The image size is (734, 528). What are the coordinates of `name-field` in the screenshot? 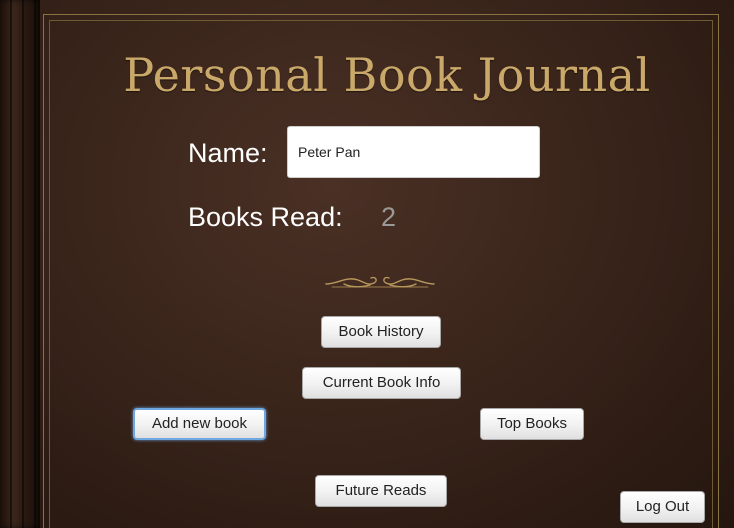 It's located at (413, 152).